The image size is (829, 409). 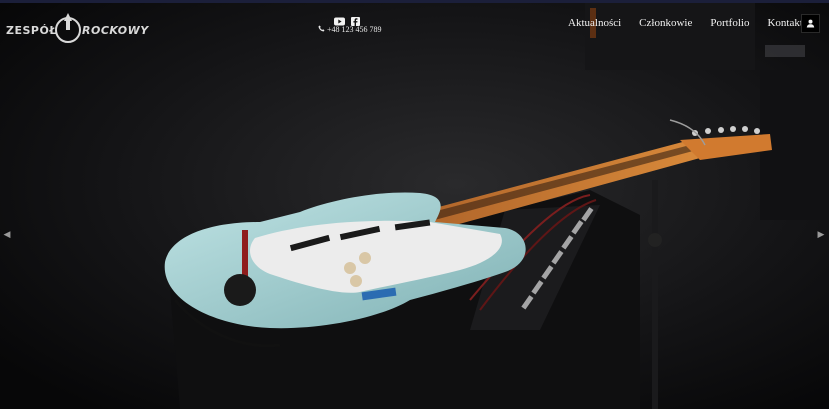 I want to click on phone-contact: +48 123 456 789, so click(x=350, y=29).